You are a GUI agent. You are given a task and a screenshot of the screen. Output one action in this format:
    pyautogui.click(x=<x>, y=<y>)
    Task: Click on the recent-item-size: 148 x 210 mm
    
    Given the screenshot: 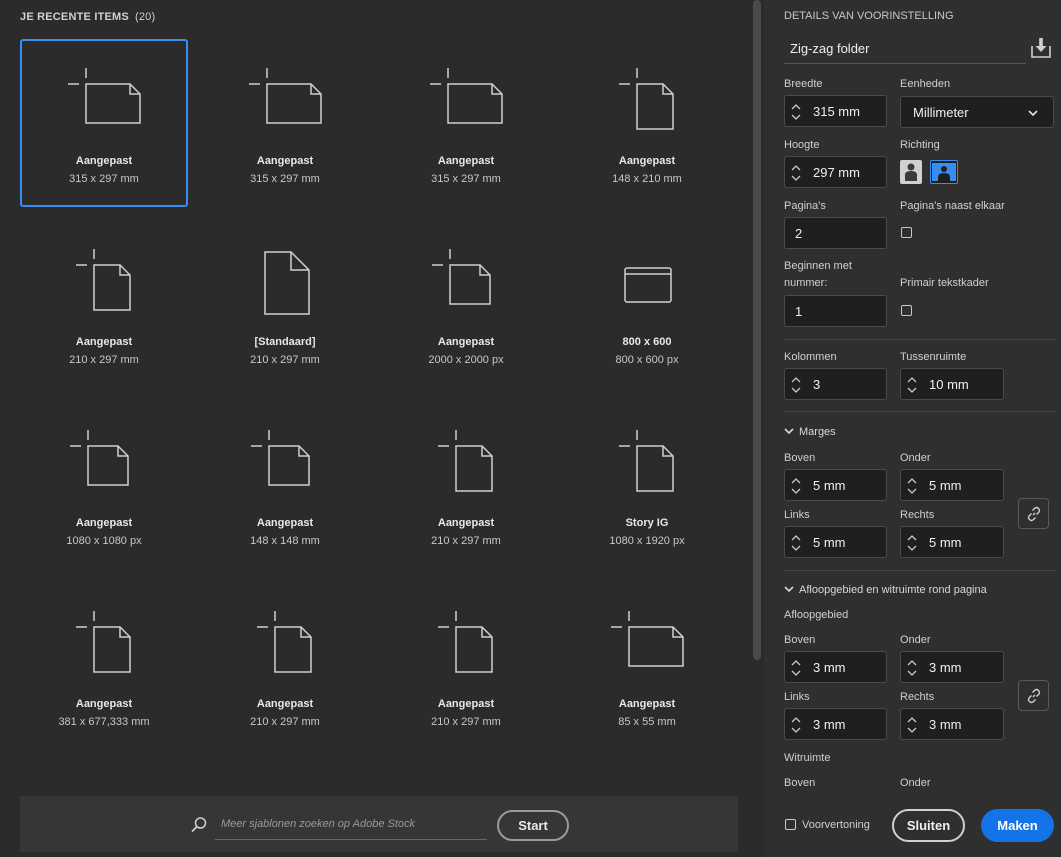 What is the action you would take?
    pyautogui.click(x=647, y=179)
    